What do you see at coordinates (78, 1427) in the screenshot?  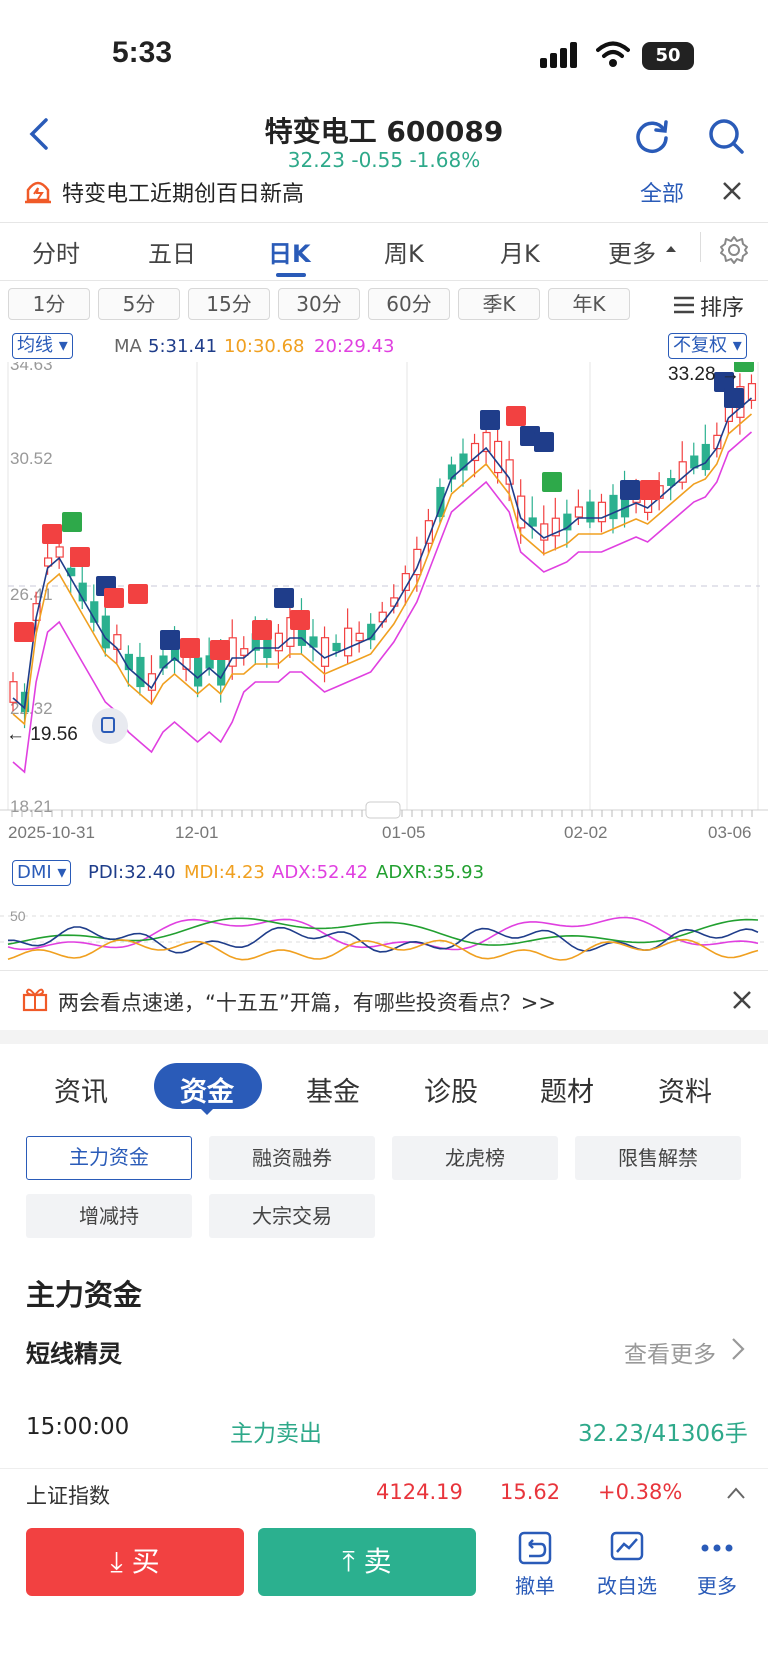 I see `record-time: 15:00:00` at bounding box center [78, 1427].